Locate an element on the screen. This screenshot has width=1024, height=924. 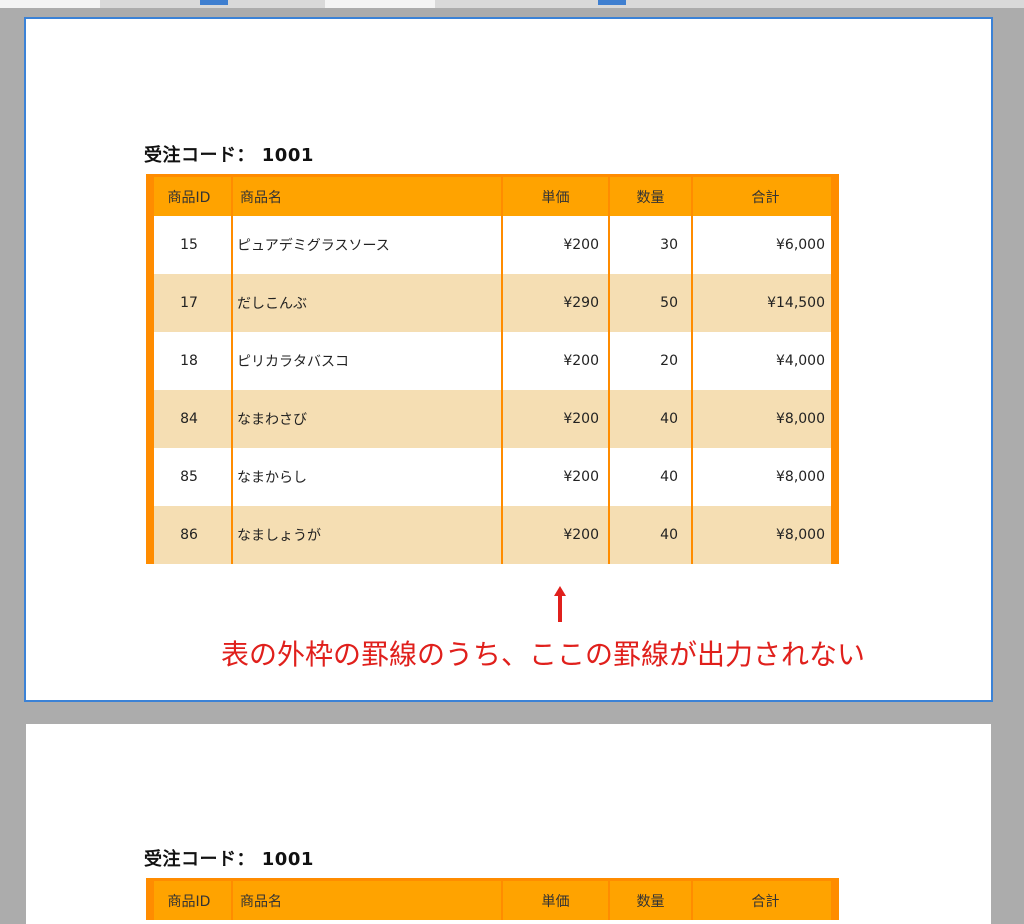
cell-quantity: 50 is located at coordinates (669, 303).